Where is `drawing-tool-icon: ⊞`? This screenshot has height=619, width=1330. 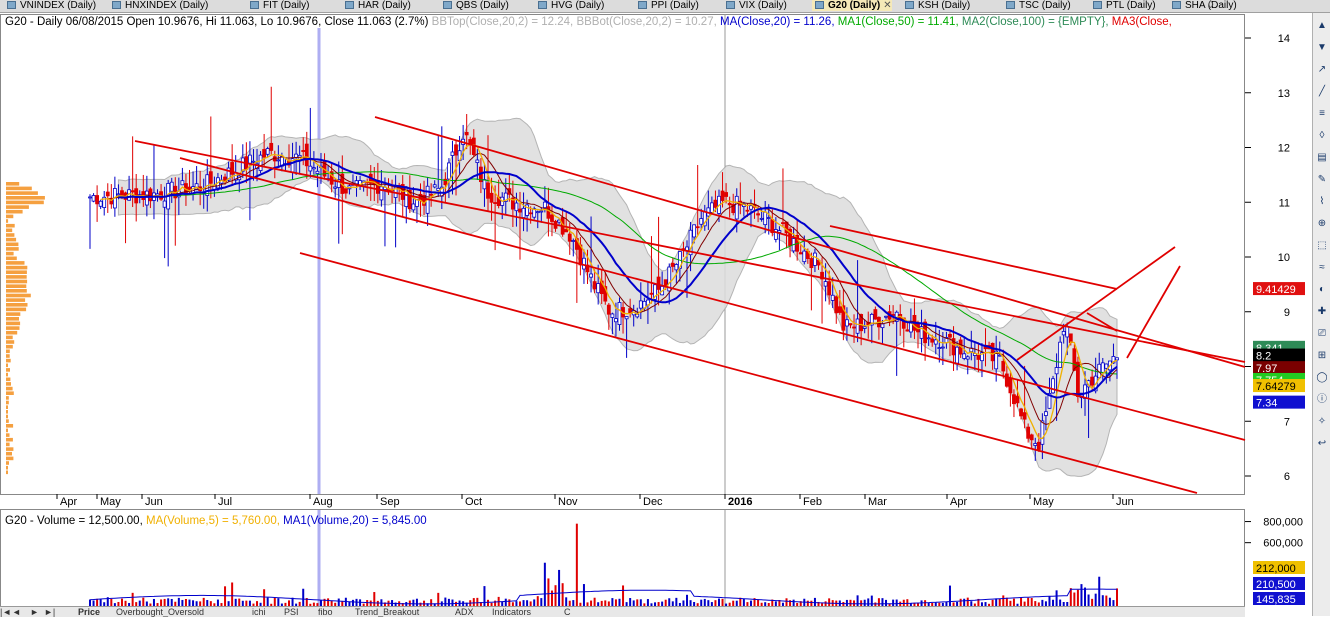 drawing-tool-icon: ⊞ is located at coordinates (1322, 356).